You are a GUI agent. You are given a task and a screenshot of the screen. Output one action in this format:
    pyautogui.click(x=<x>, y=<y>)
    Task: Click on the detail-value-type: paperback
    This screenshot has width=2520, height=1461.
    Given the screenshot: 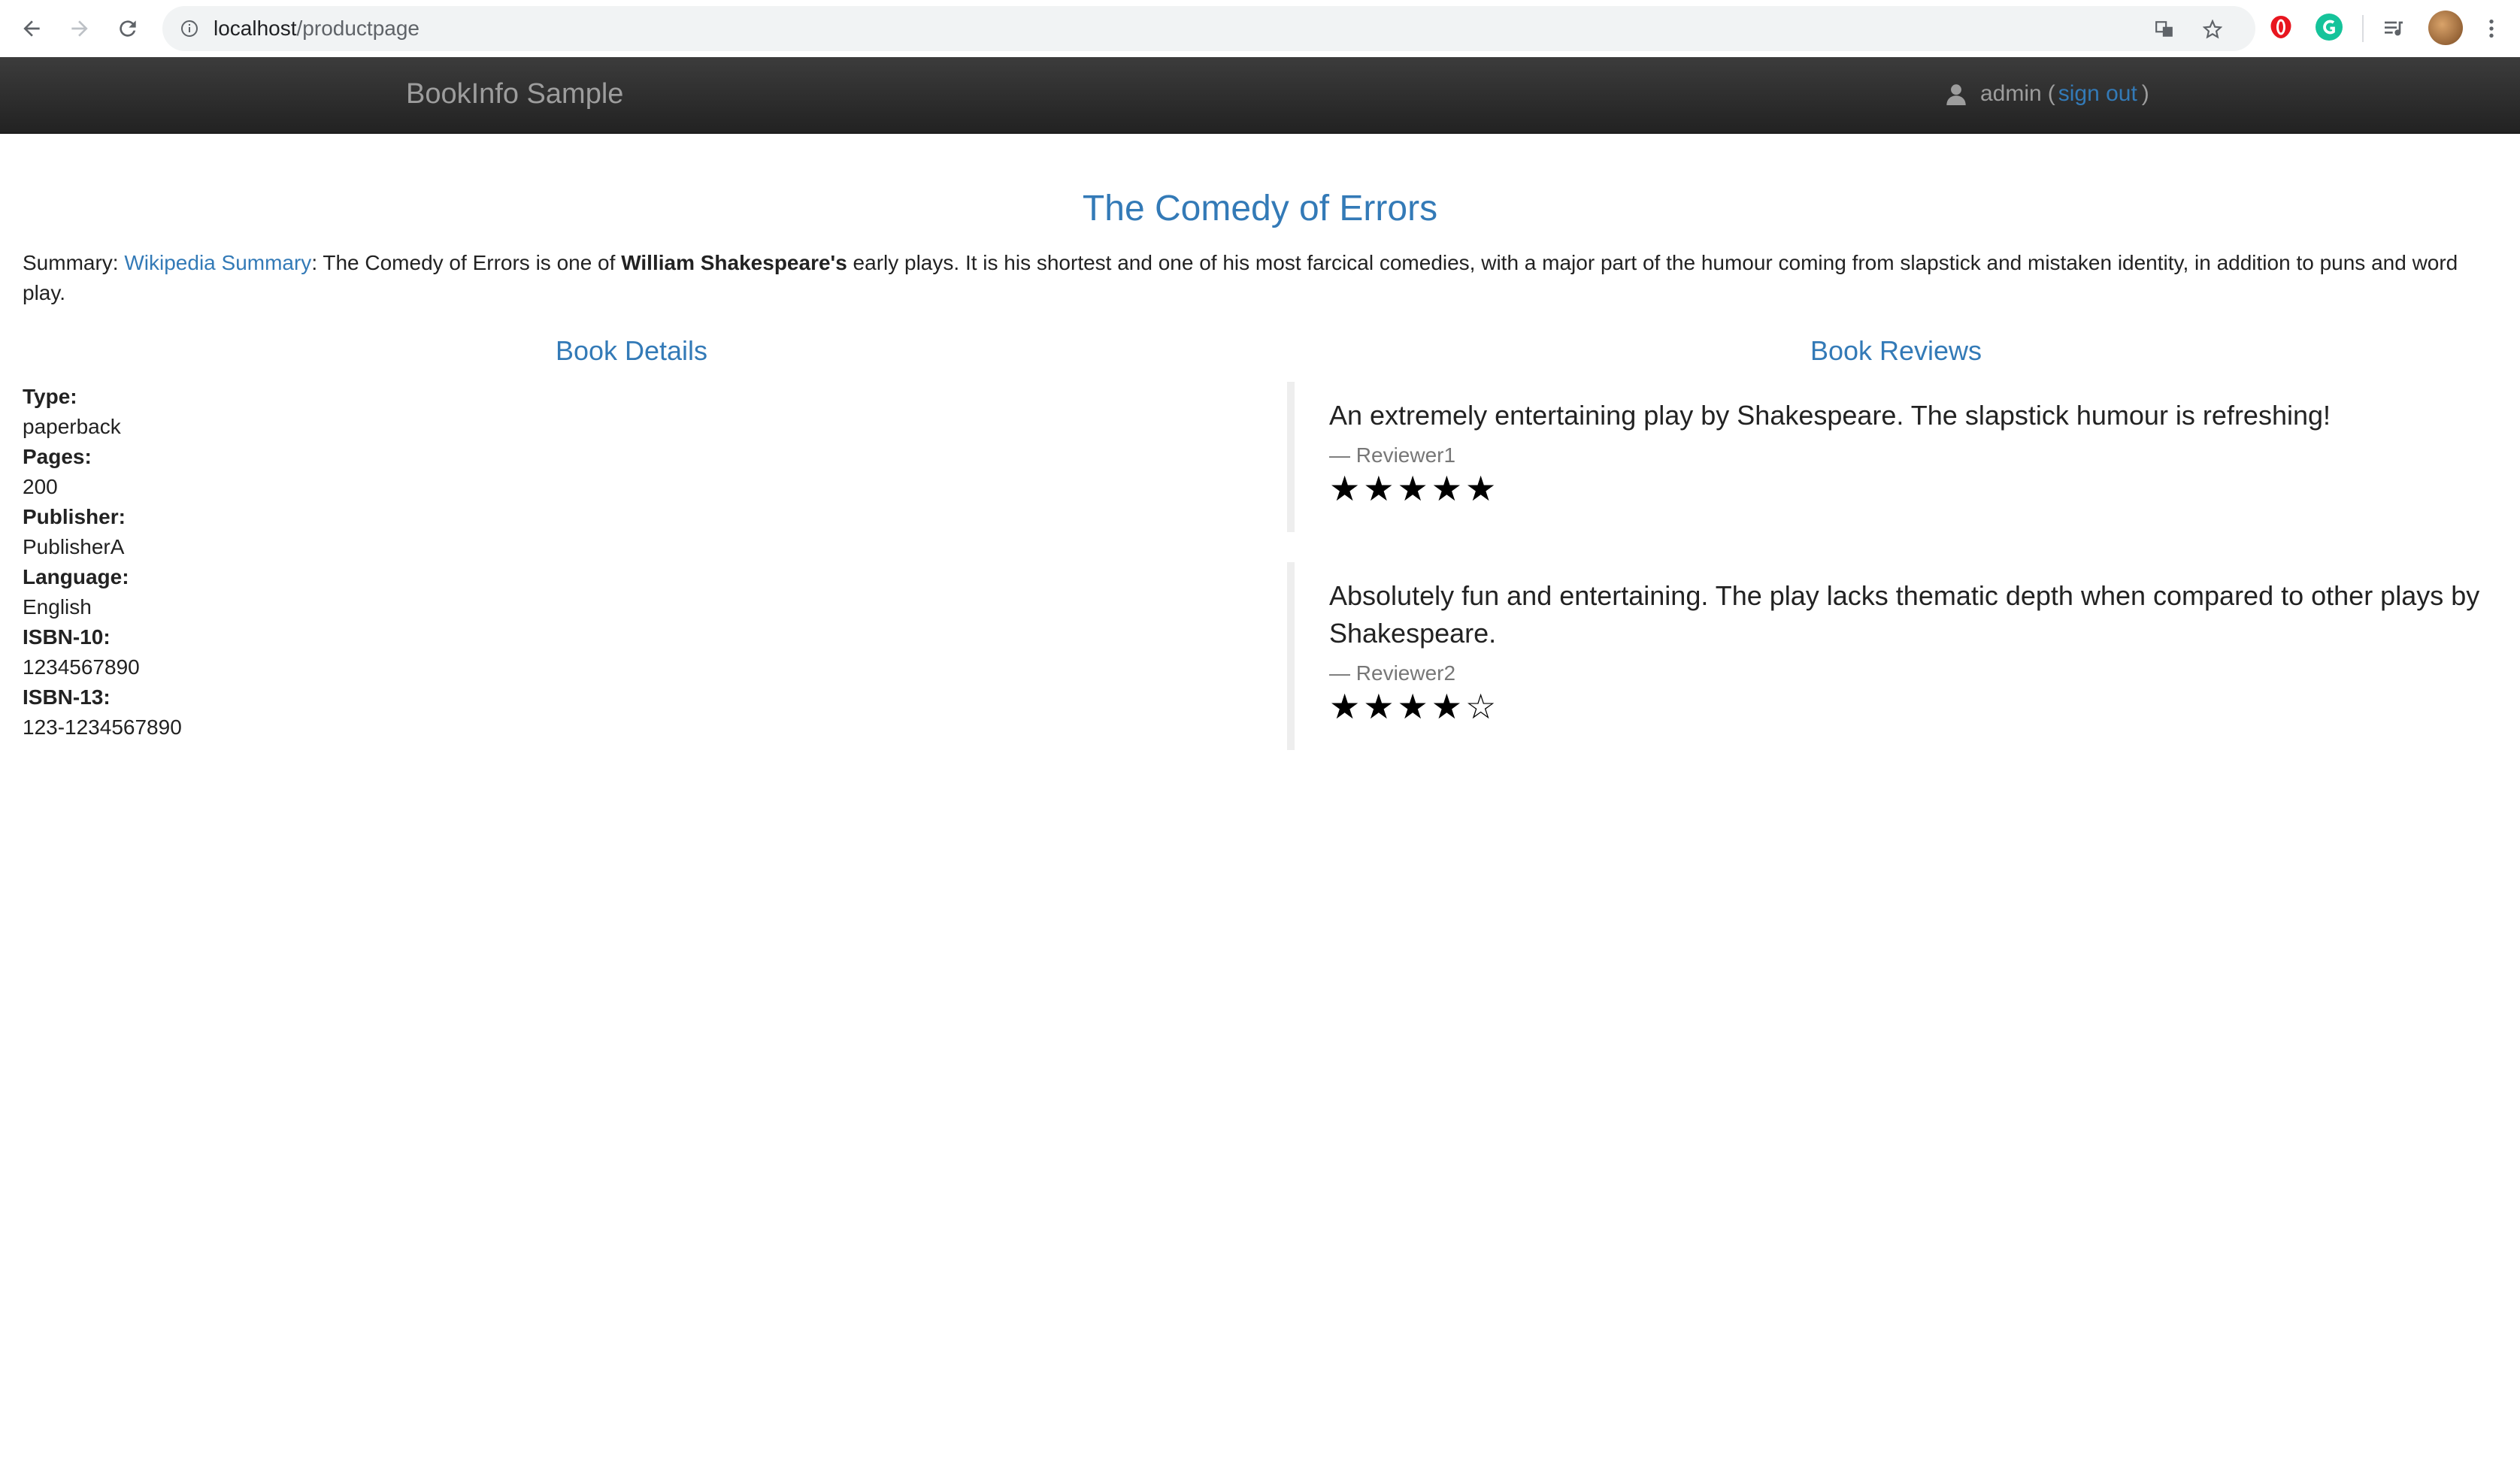 What is the action you would take?
    pyautogui.click(x=72, y=426)
    